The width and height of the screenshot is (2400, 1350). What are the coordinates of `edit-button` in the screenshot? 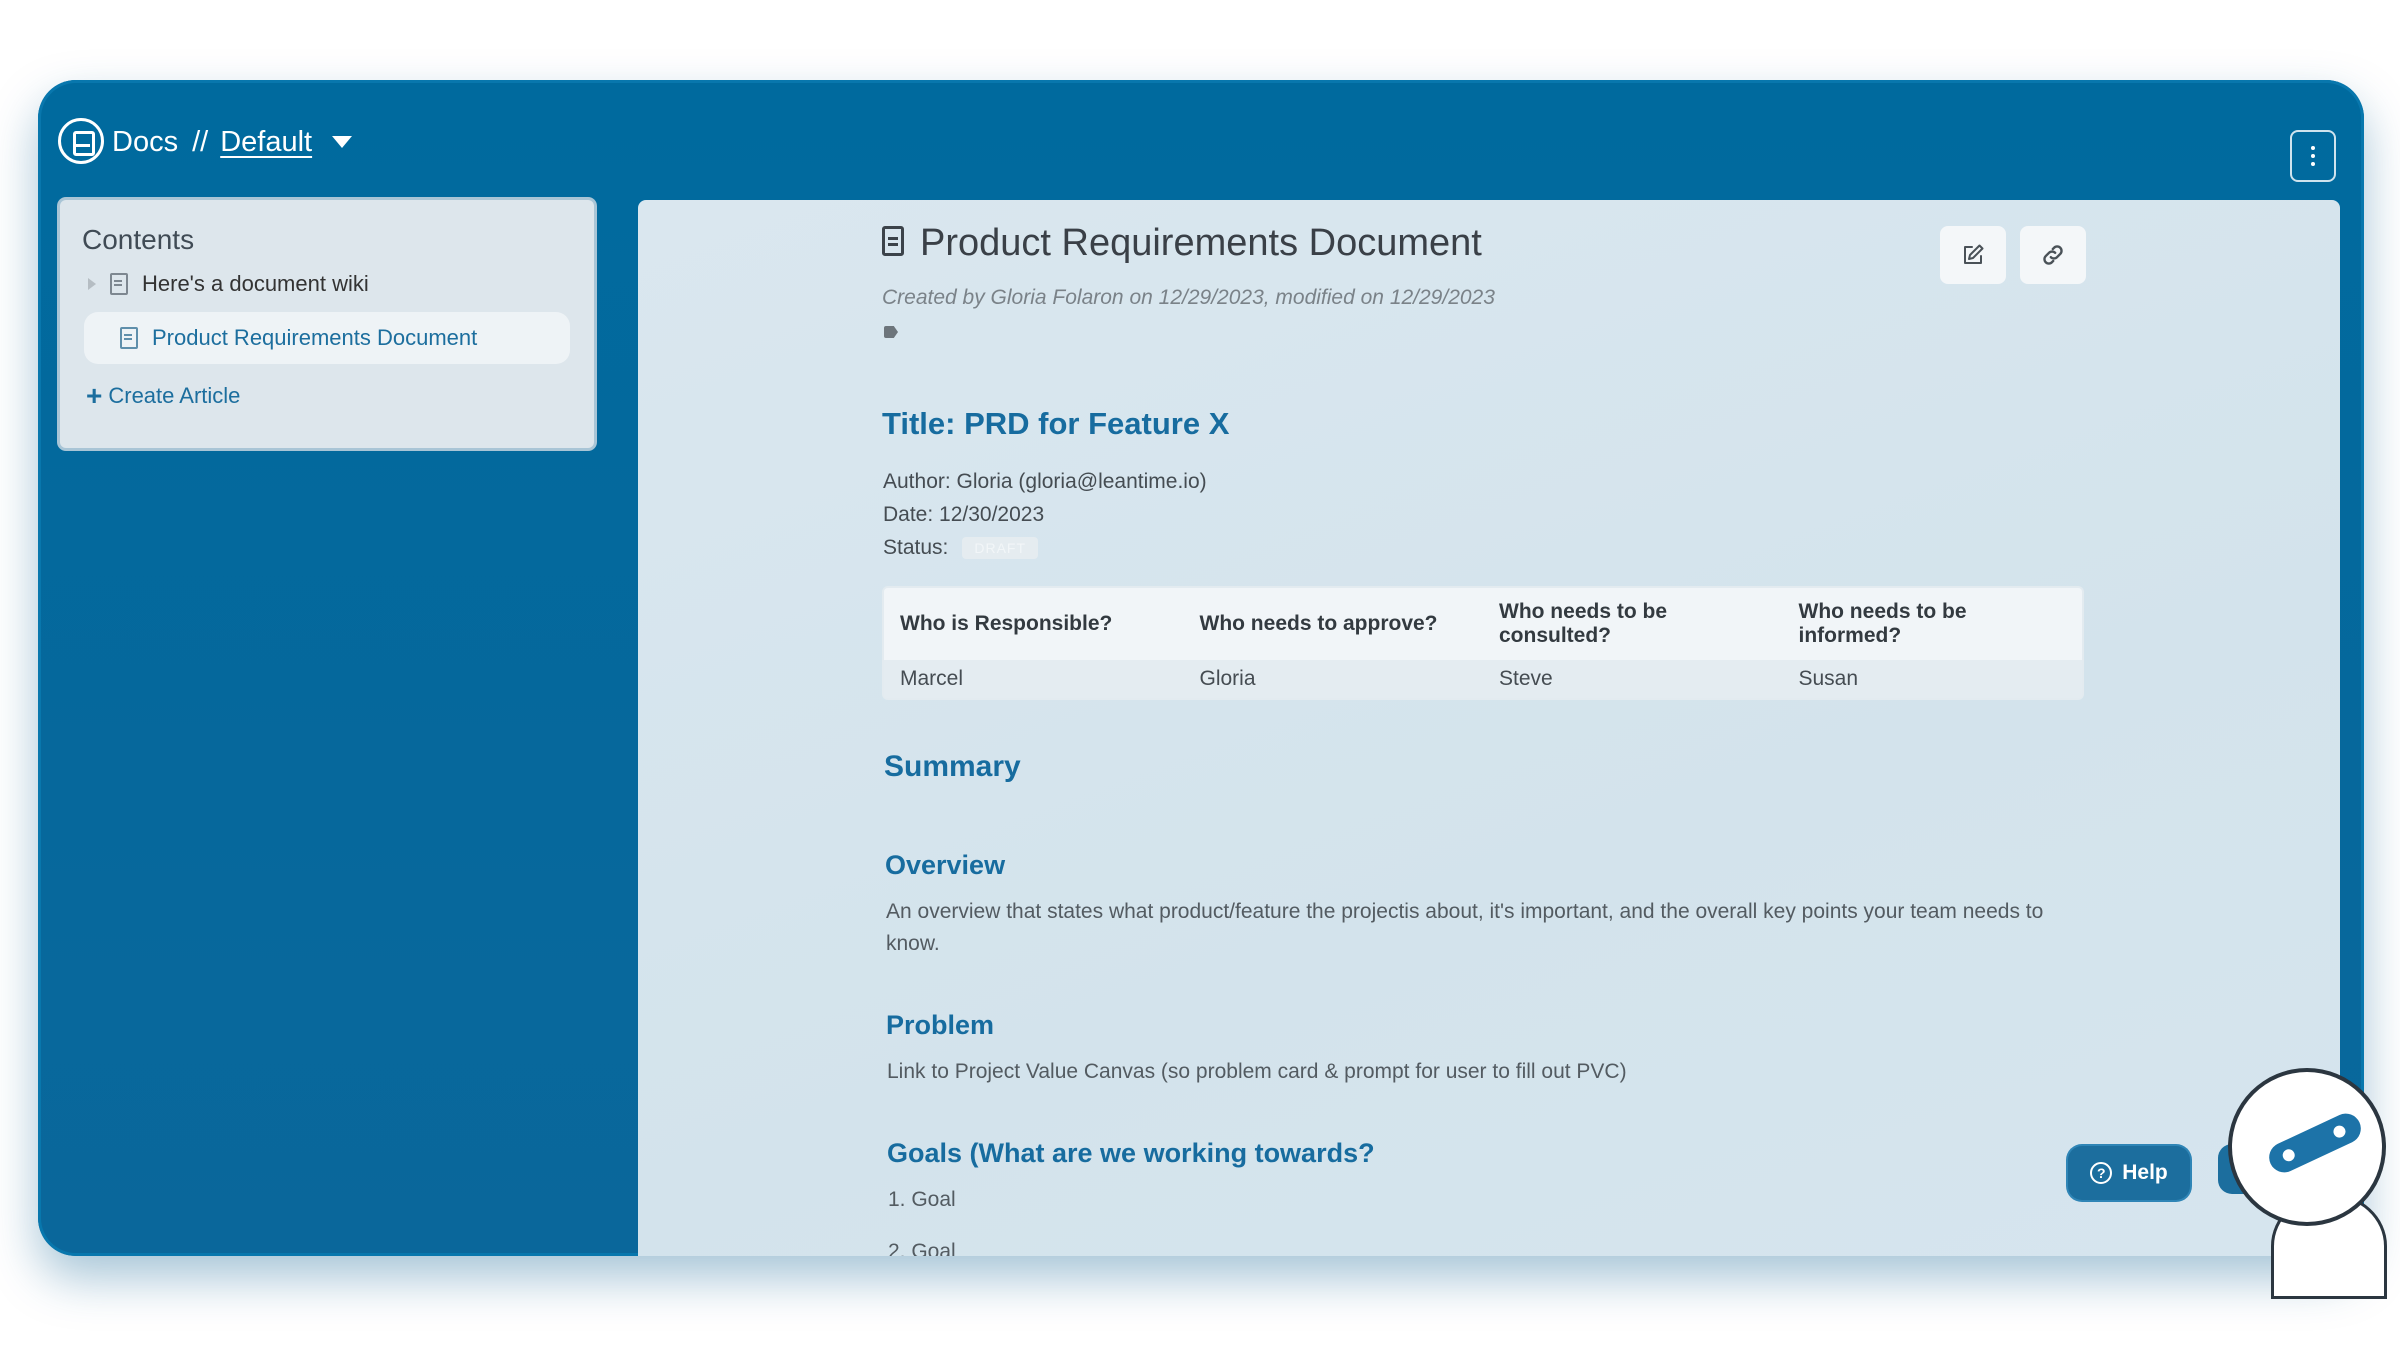 It's located at (1973, 255).